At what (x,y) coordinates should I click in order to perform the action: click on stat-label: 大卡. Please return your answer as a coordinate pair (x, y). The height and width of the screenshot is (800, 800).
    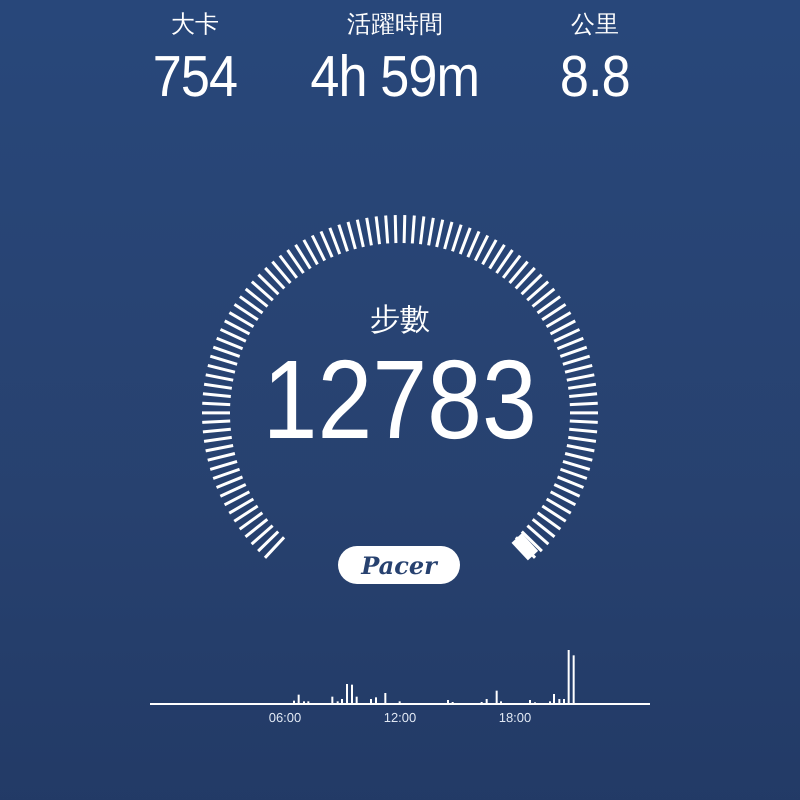
    Looking at the image, I should click on (195, 25).